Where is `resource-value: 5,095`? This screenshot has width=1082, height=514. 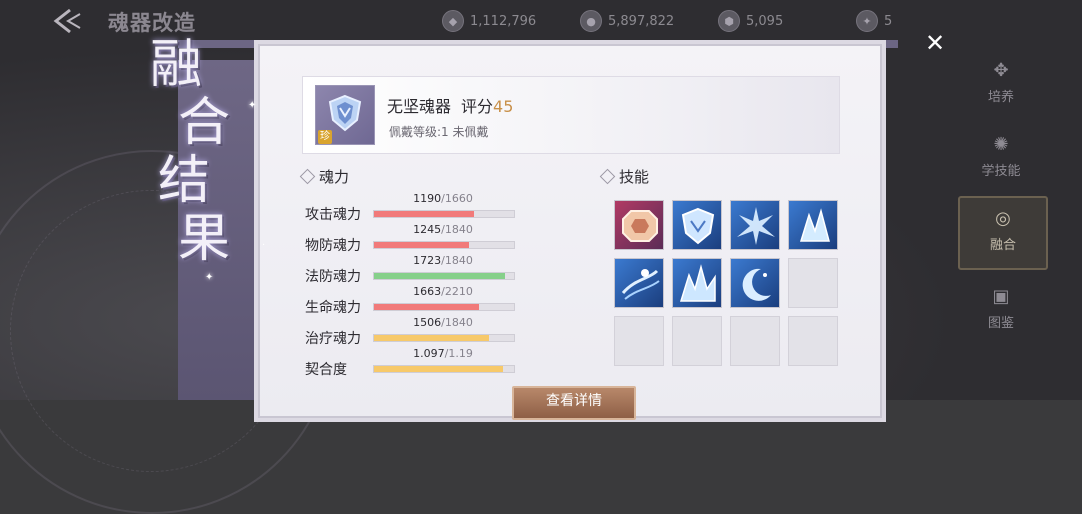 resource-value: 5,095 is located at coordinates (765, 21).